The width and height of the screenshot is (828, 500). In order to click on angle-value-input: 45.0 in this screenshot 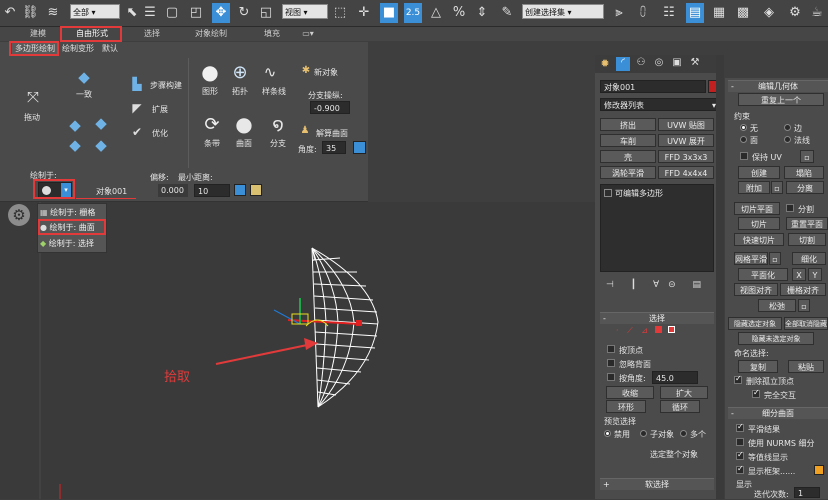, I will do `click(675, 377)`.